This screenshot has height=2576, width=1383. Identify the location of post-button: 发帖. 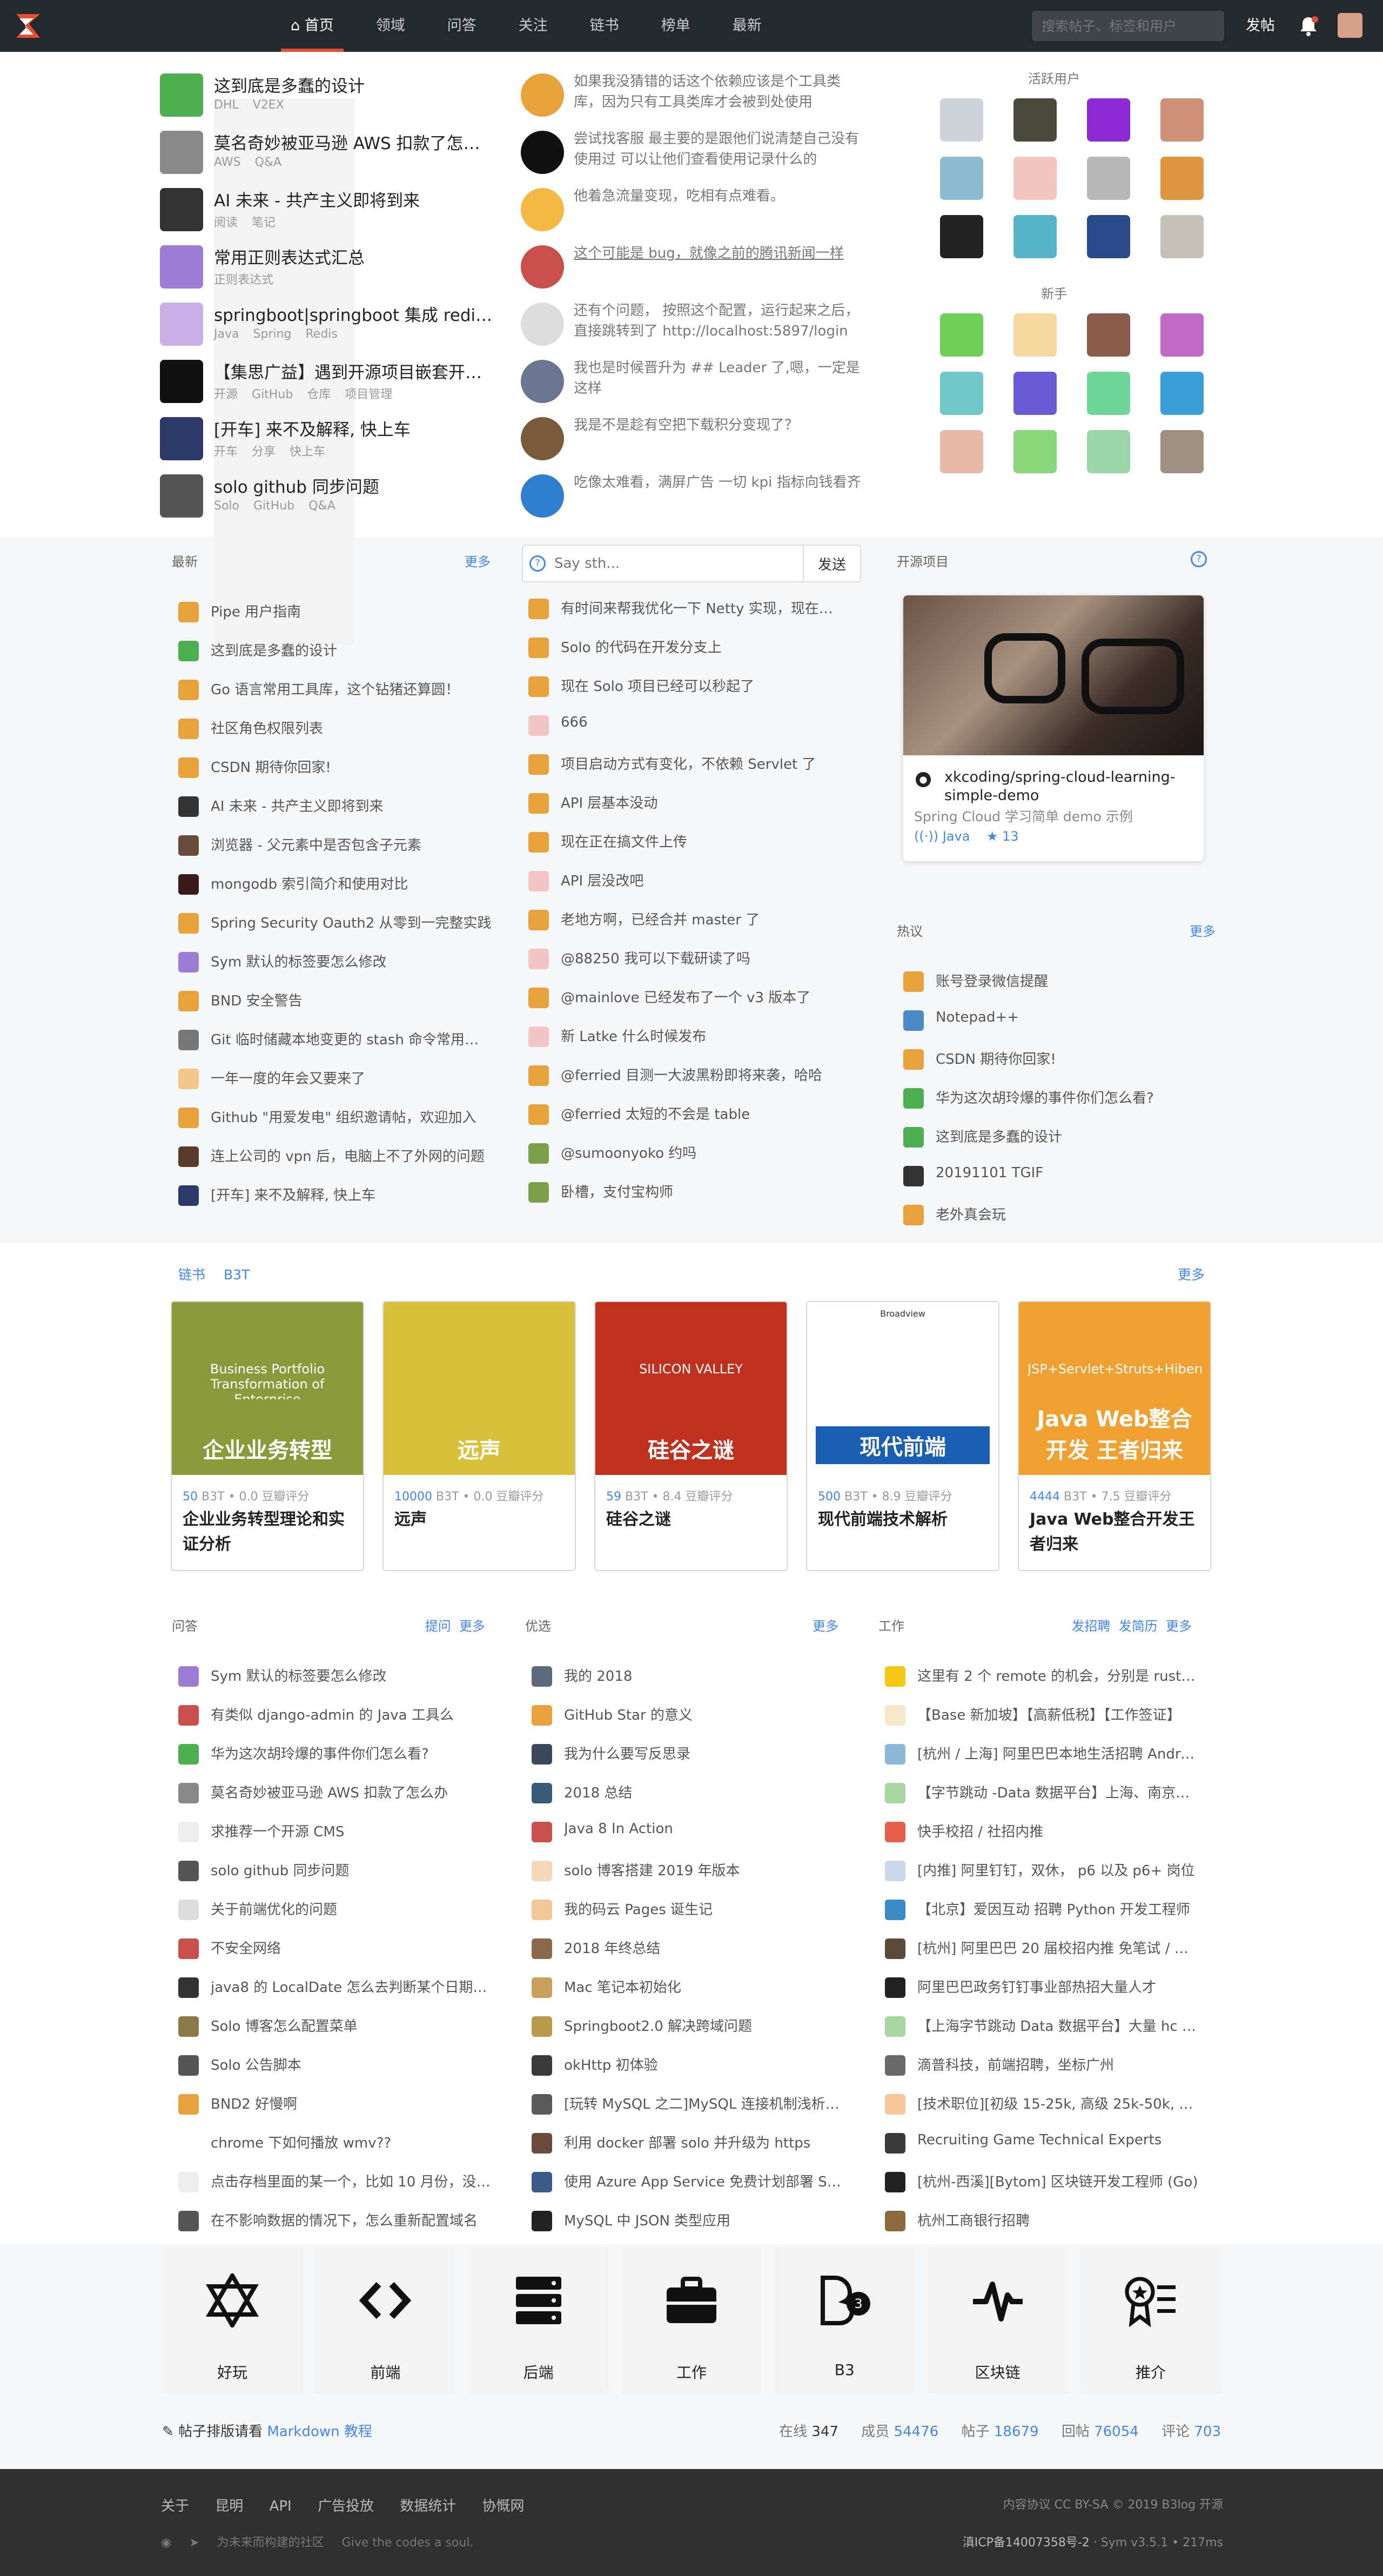
(1260, 26).